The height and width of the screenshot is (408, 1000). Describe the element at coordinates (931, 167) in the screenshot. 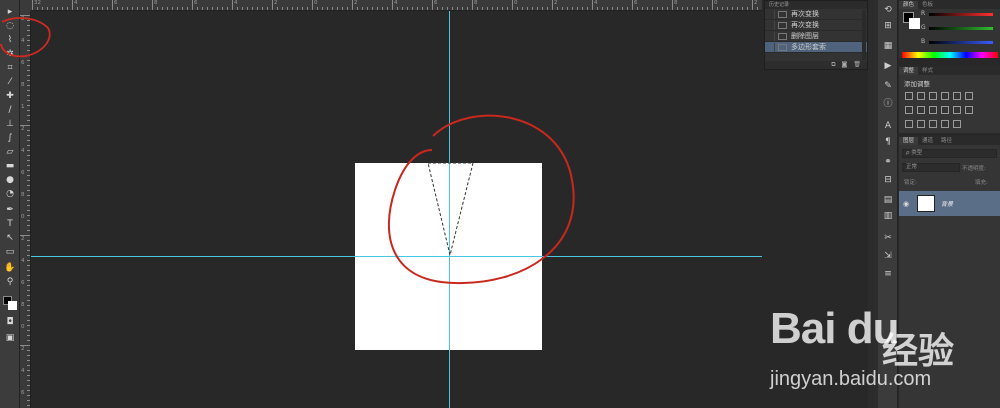

I see `blend-mode-select: 正常` at that location.